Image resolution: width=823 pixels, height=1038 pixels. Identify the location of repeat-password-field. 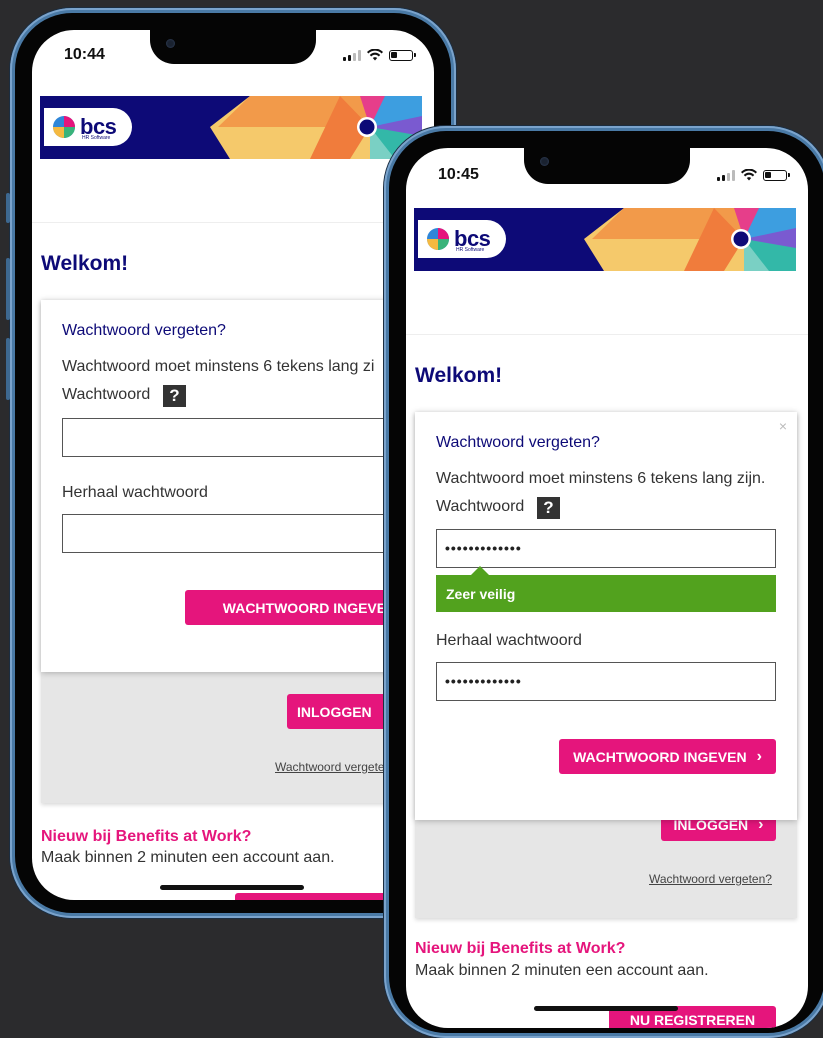
(248, 533).